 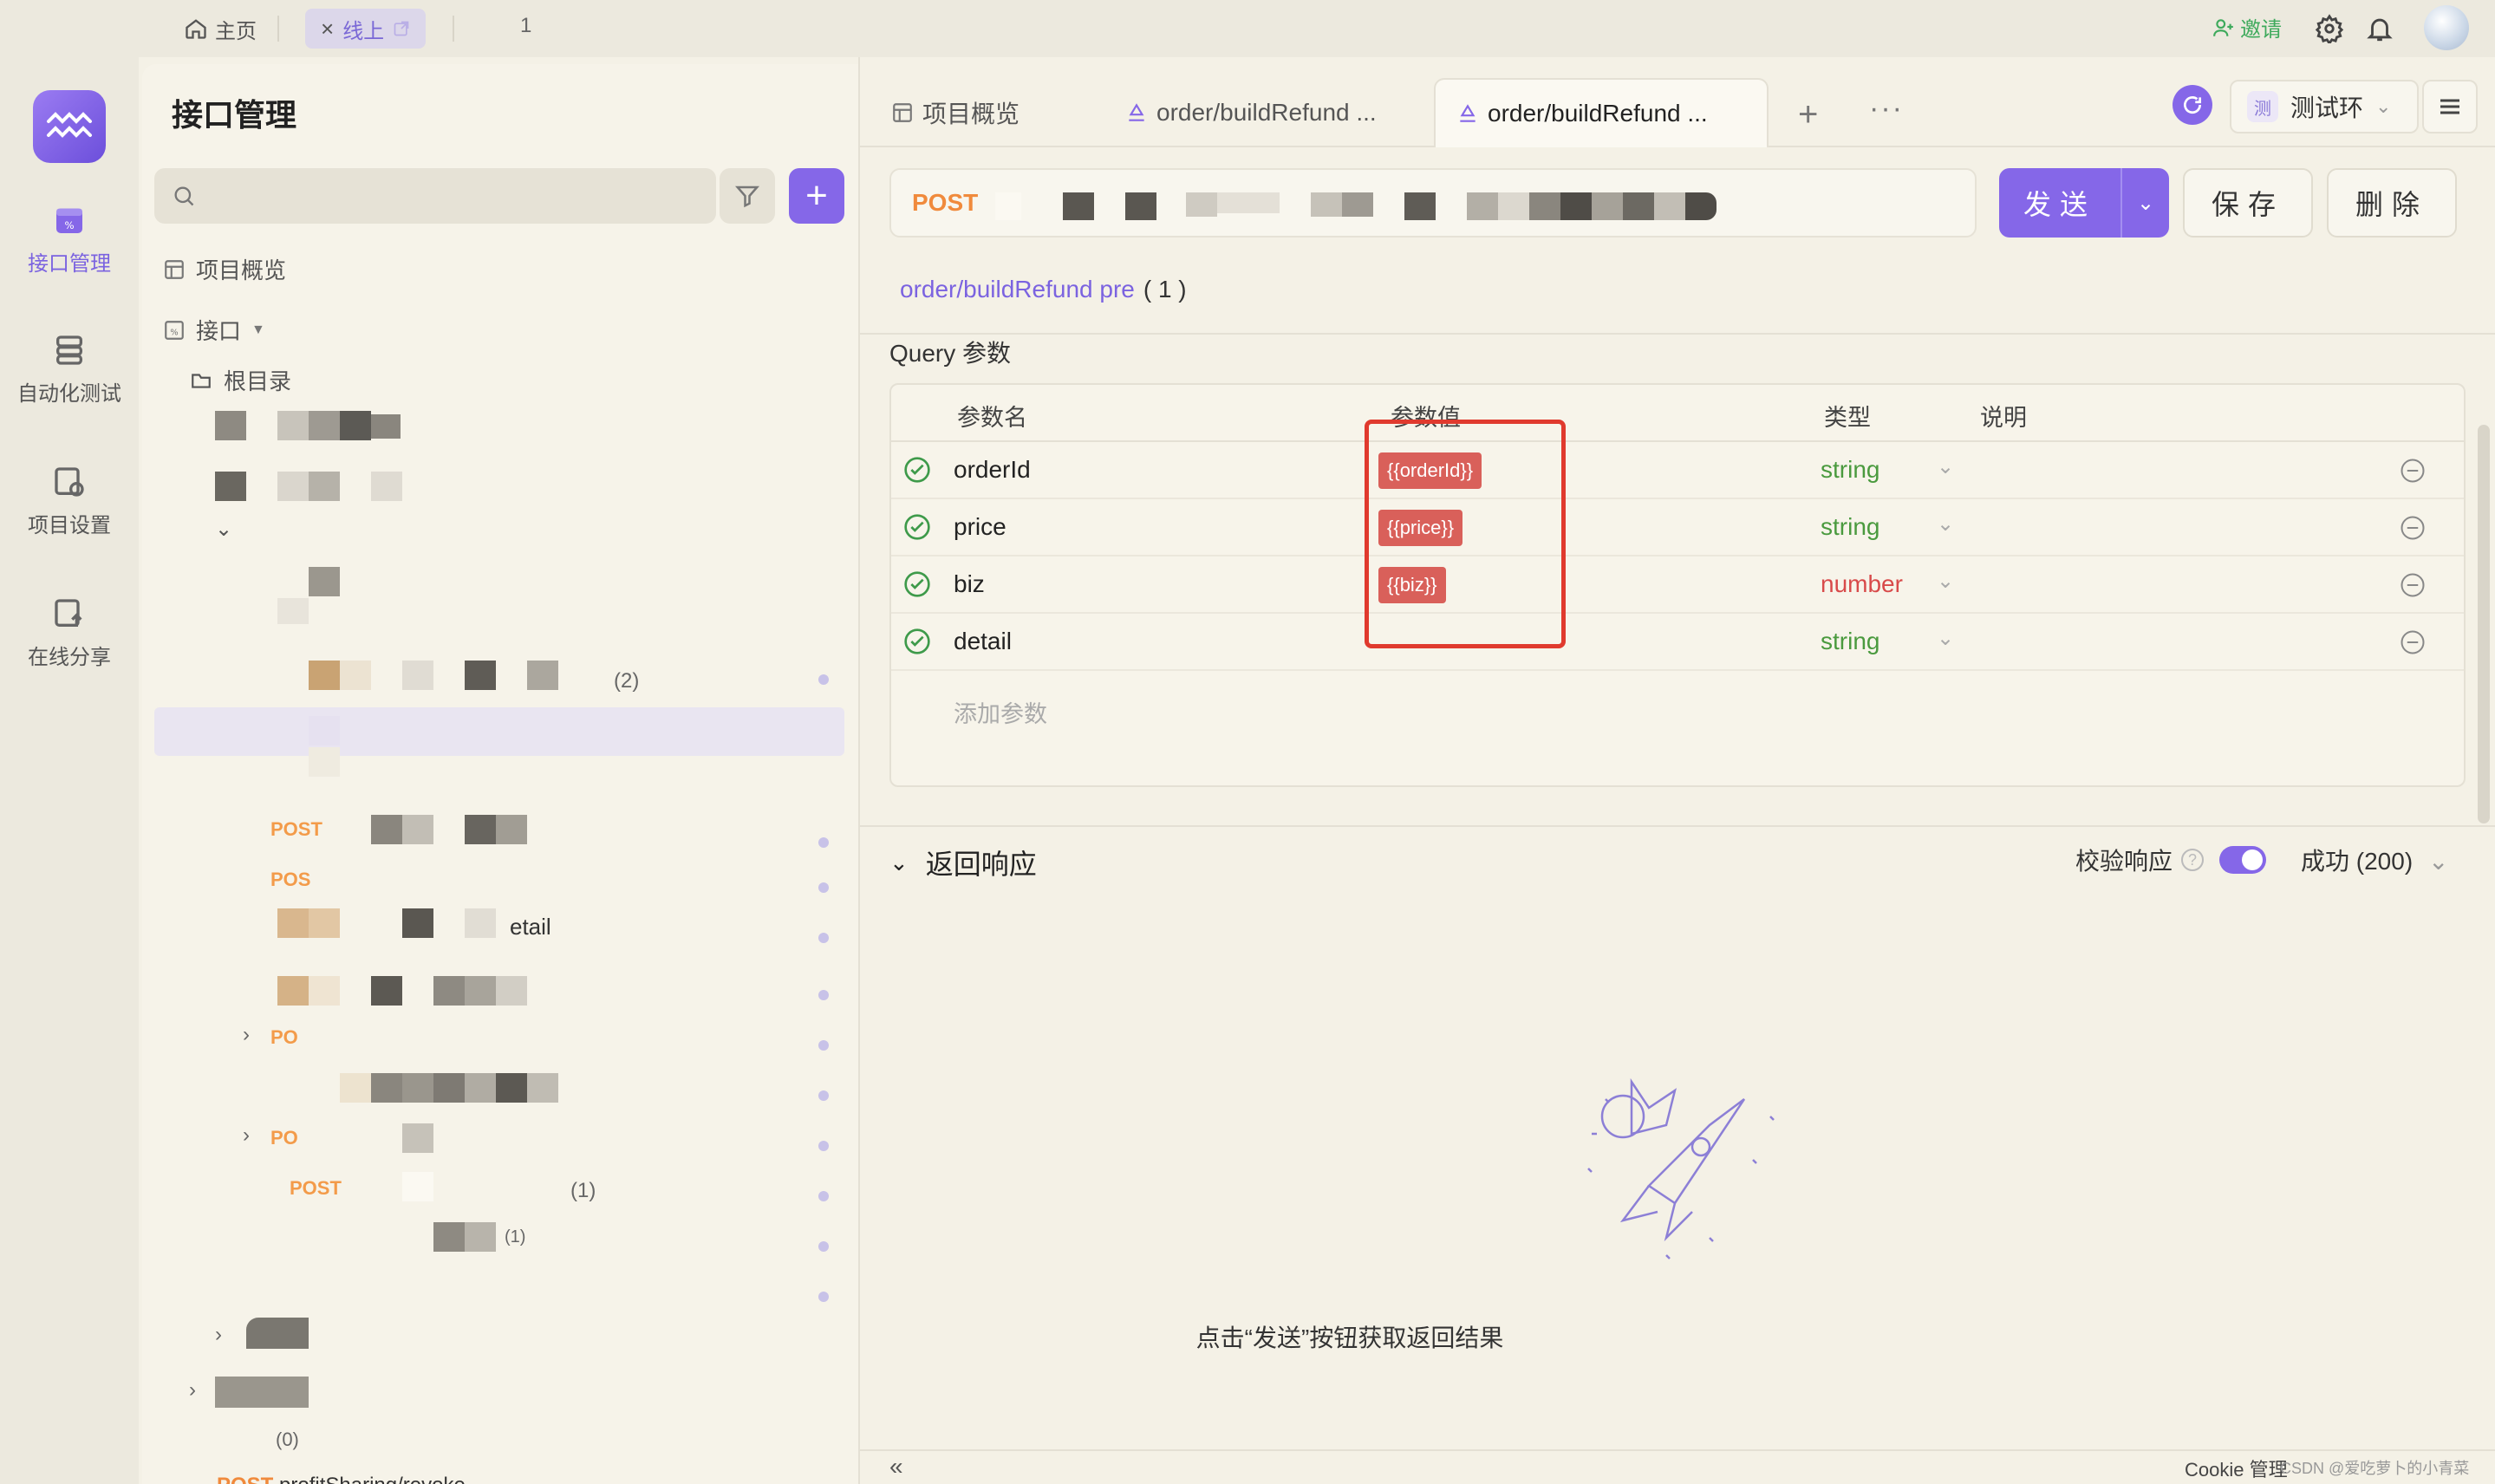 What do you see at coordinates (69, 240) in the screenshot?
I see `rail-item-api-management: % 接口管理` at bounding box center [69, 240].